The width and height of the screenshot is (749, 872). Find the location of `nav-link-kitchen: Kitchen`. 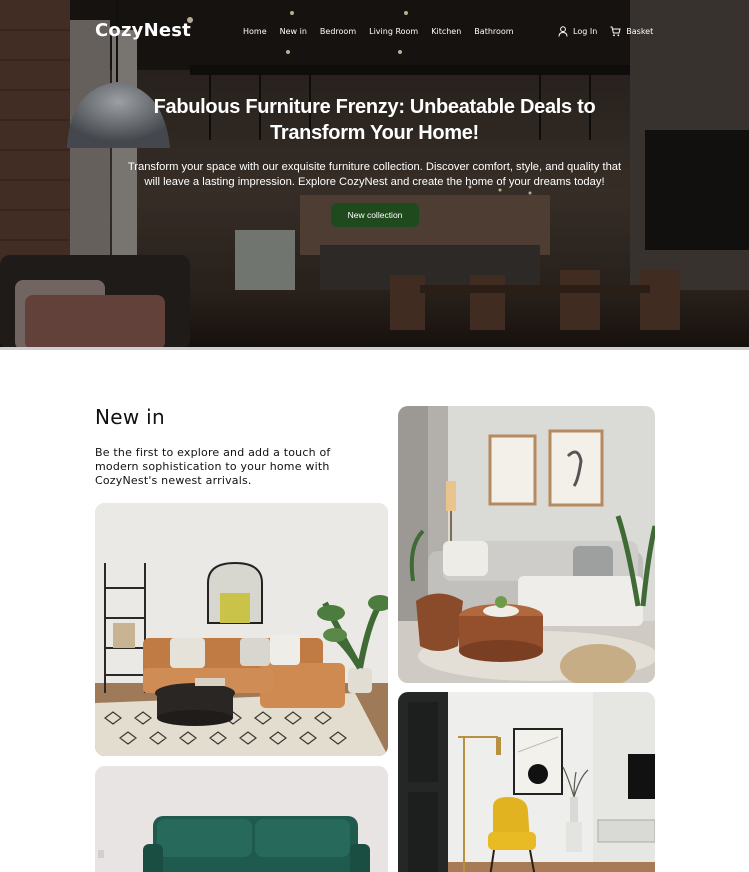

nav-link-kitchen: Kitchen is located at coordinates (446, 31).